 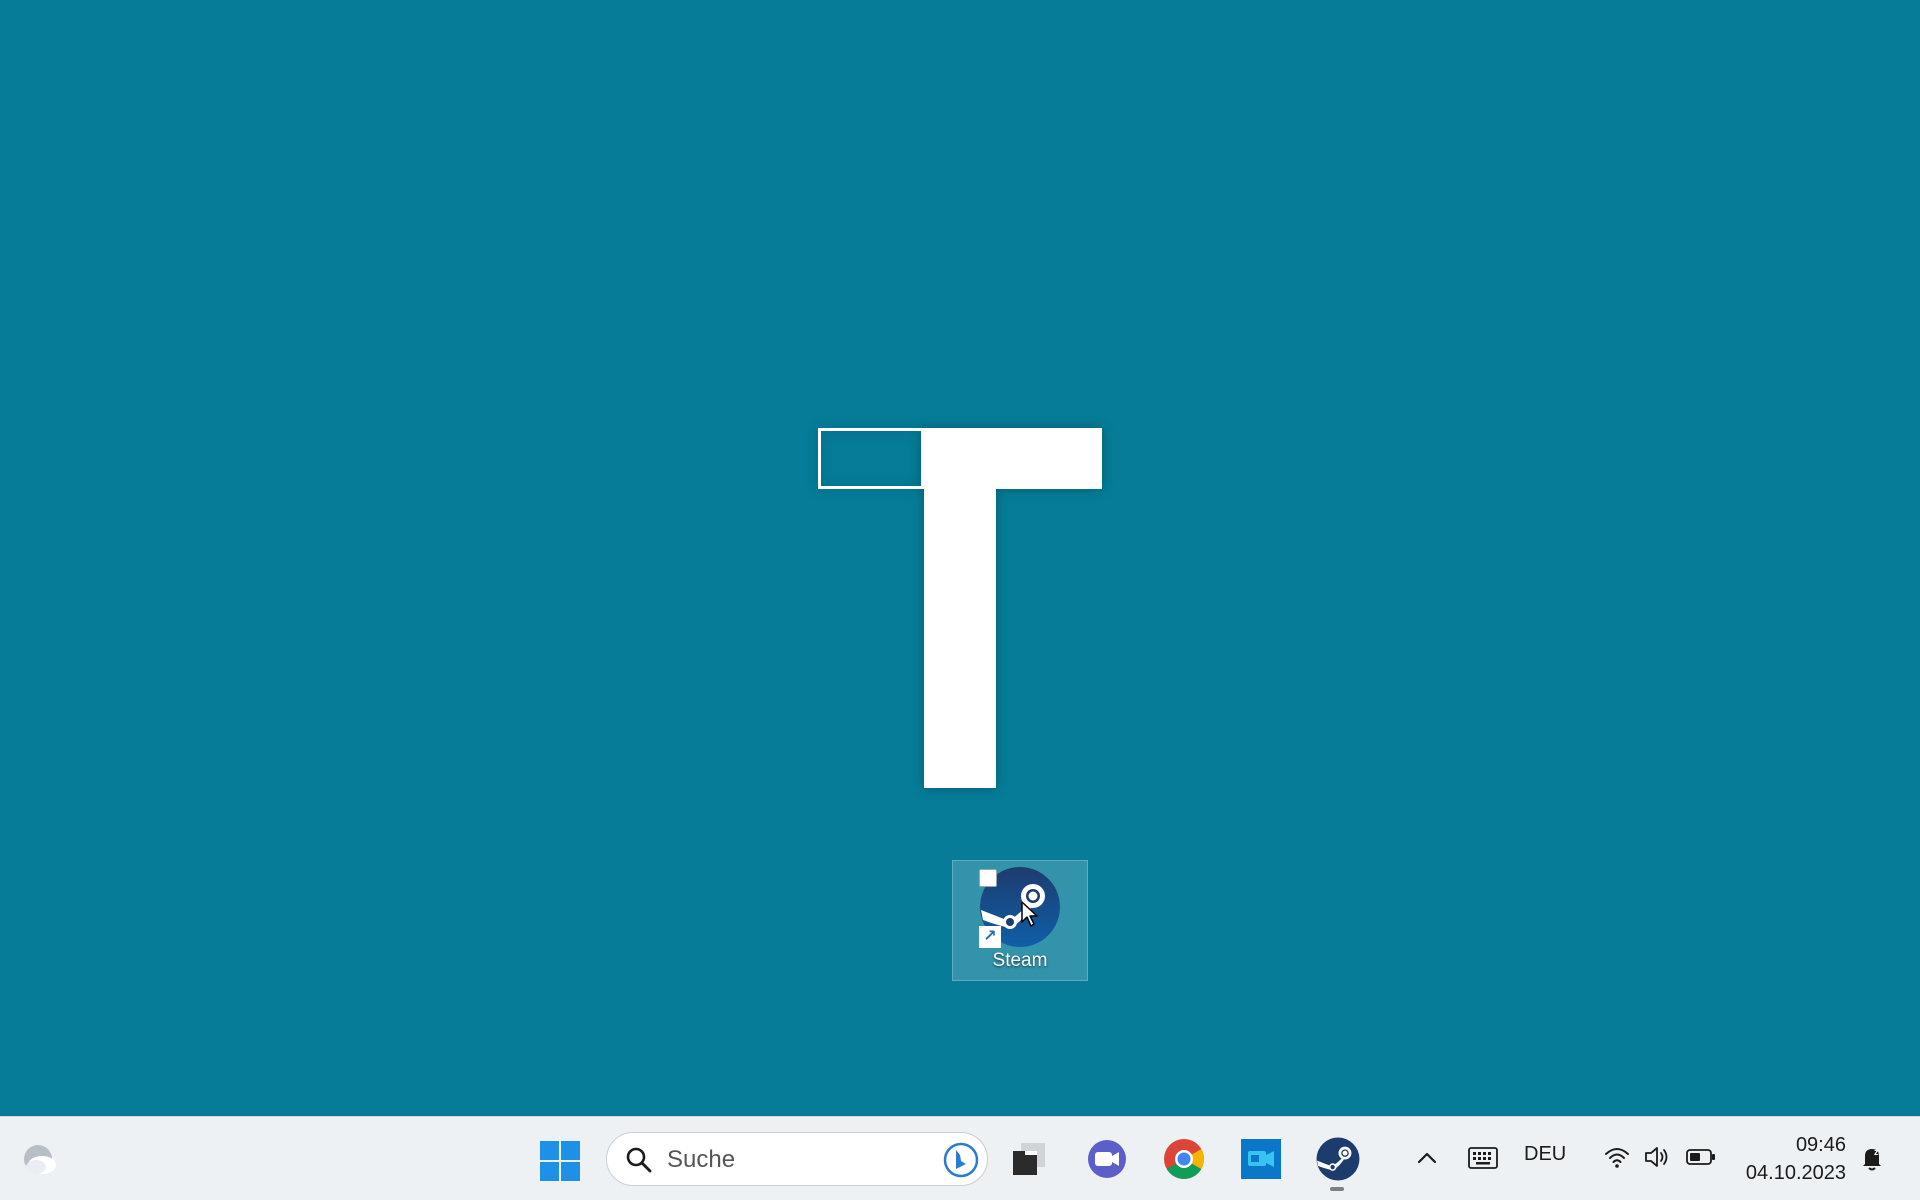 I want to click on svg-text: z, so click(x=1876, y=1152).